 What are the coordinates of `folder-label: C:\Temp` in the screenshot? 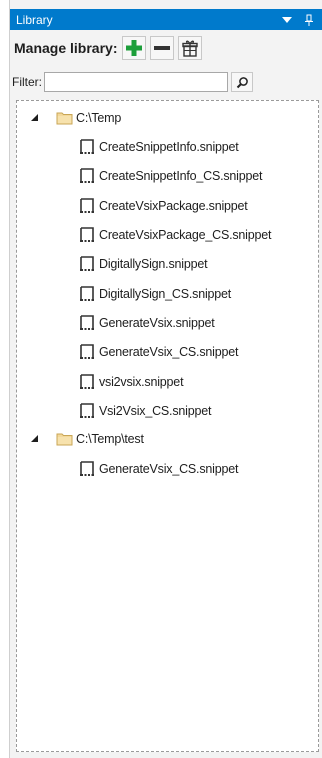 It's located at (99, 118).